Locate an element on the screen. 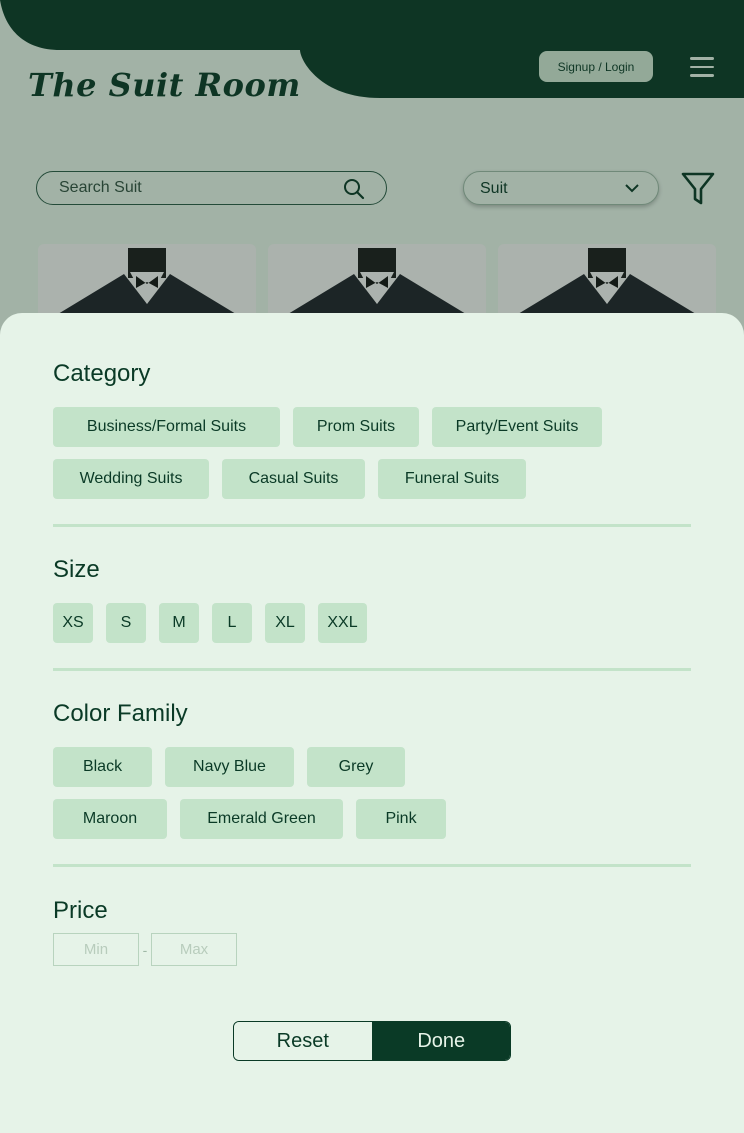 The height and width of the screenshot is (1133, 744). reset-button: Reset is located at coordinates (303, 1041).